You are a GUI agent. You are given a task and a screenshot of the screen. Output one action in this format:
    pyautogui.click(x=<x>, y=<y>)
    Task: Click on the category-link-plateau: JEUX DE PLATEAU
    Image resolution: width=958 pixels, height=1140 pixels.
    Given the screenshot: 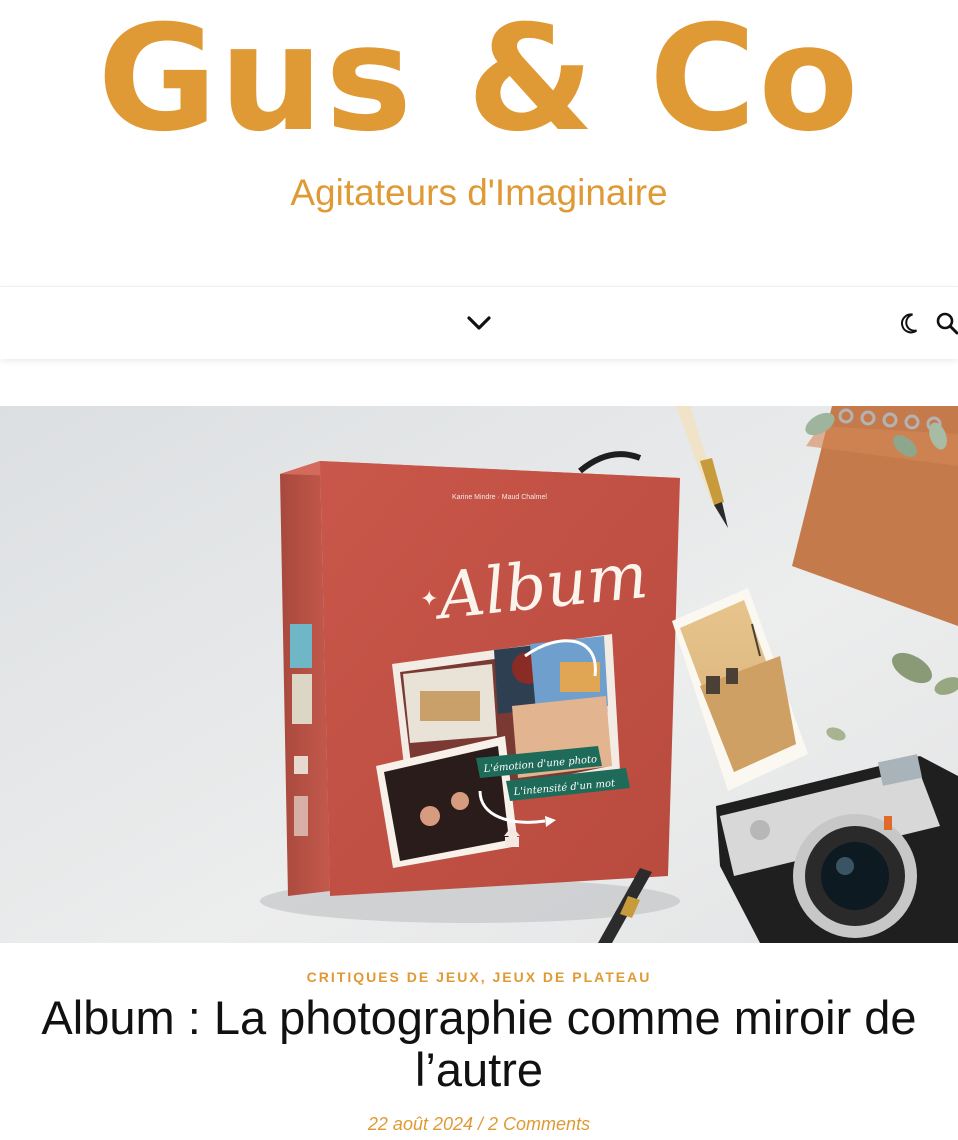 What is the action you would take?
    pyautogui.click(x=571, y=977)
    